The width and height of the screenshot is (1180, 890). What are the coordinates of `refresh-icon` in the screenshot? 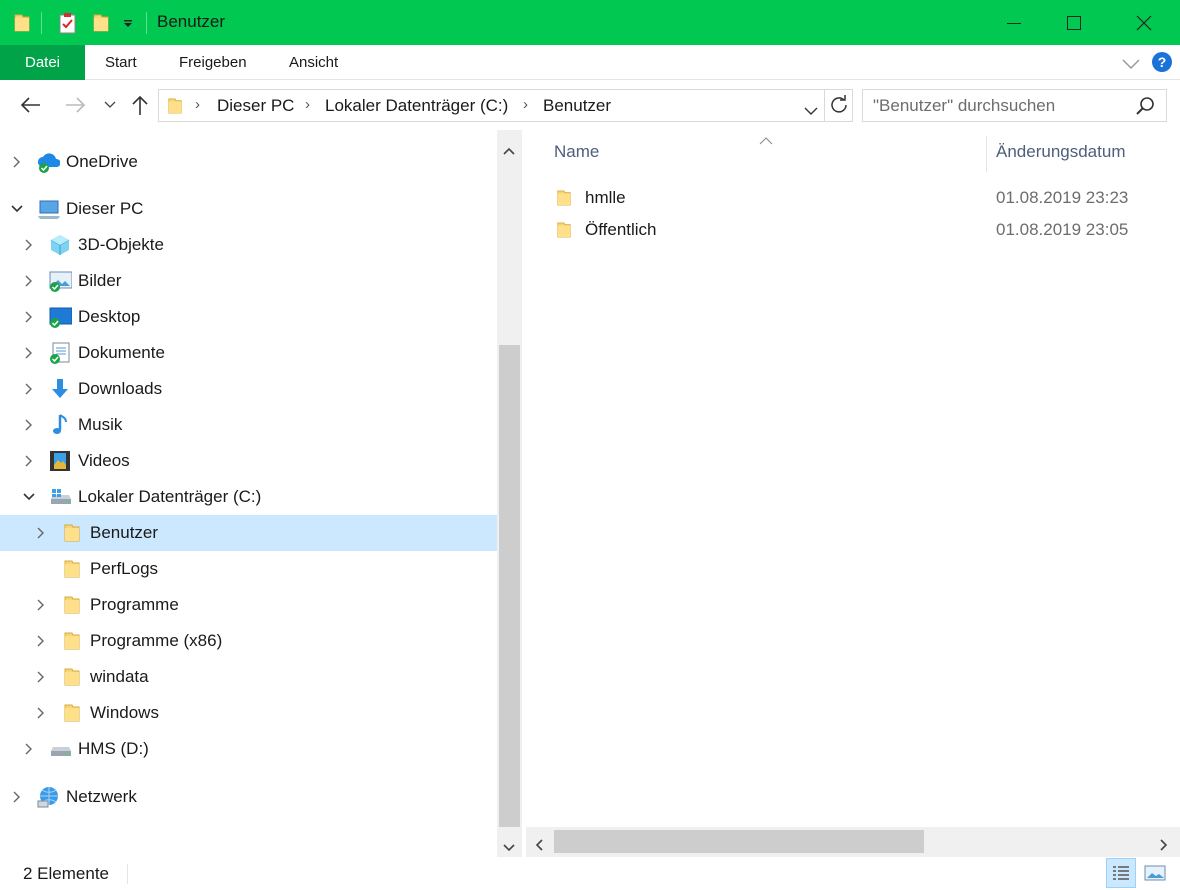 It's located at (839, 104).